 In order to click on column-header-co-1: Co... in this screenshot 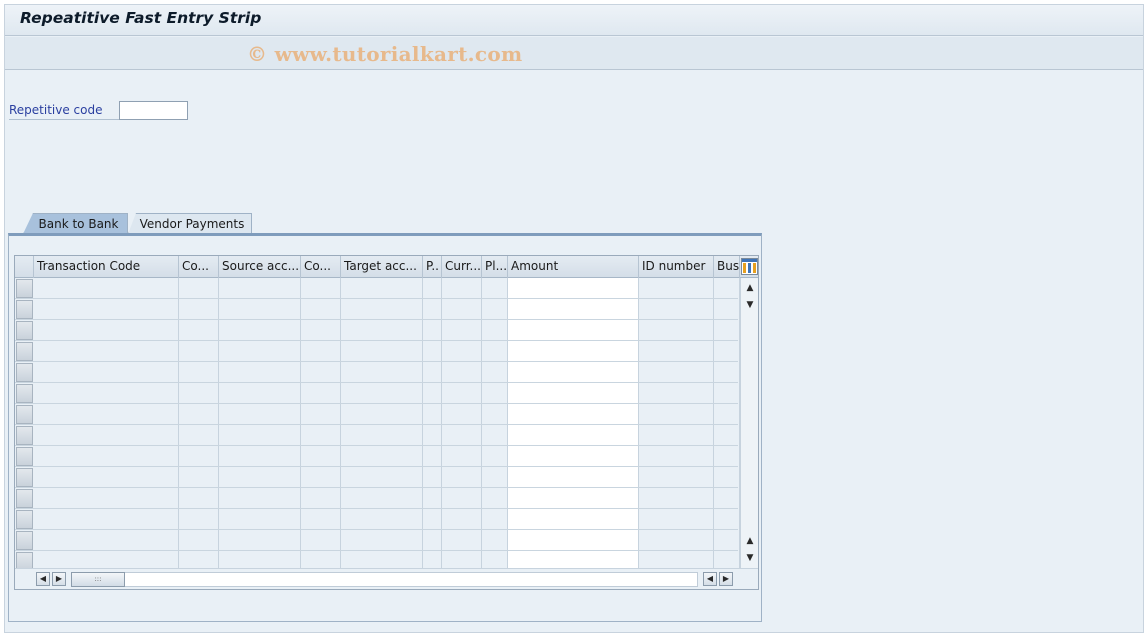, I will do `click(199, 267)`.